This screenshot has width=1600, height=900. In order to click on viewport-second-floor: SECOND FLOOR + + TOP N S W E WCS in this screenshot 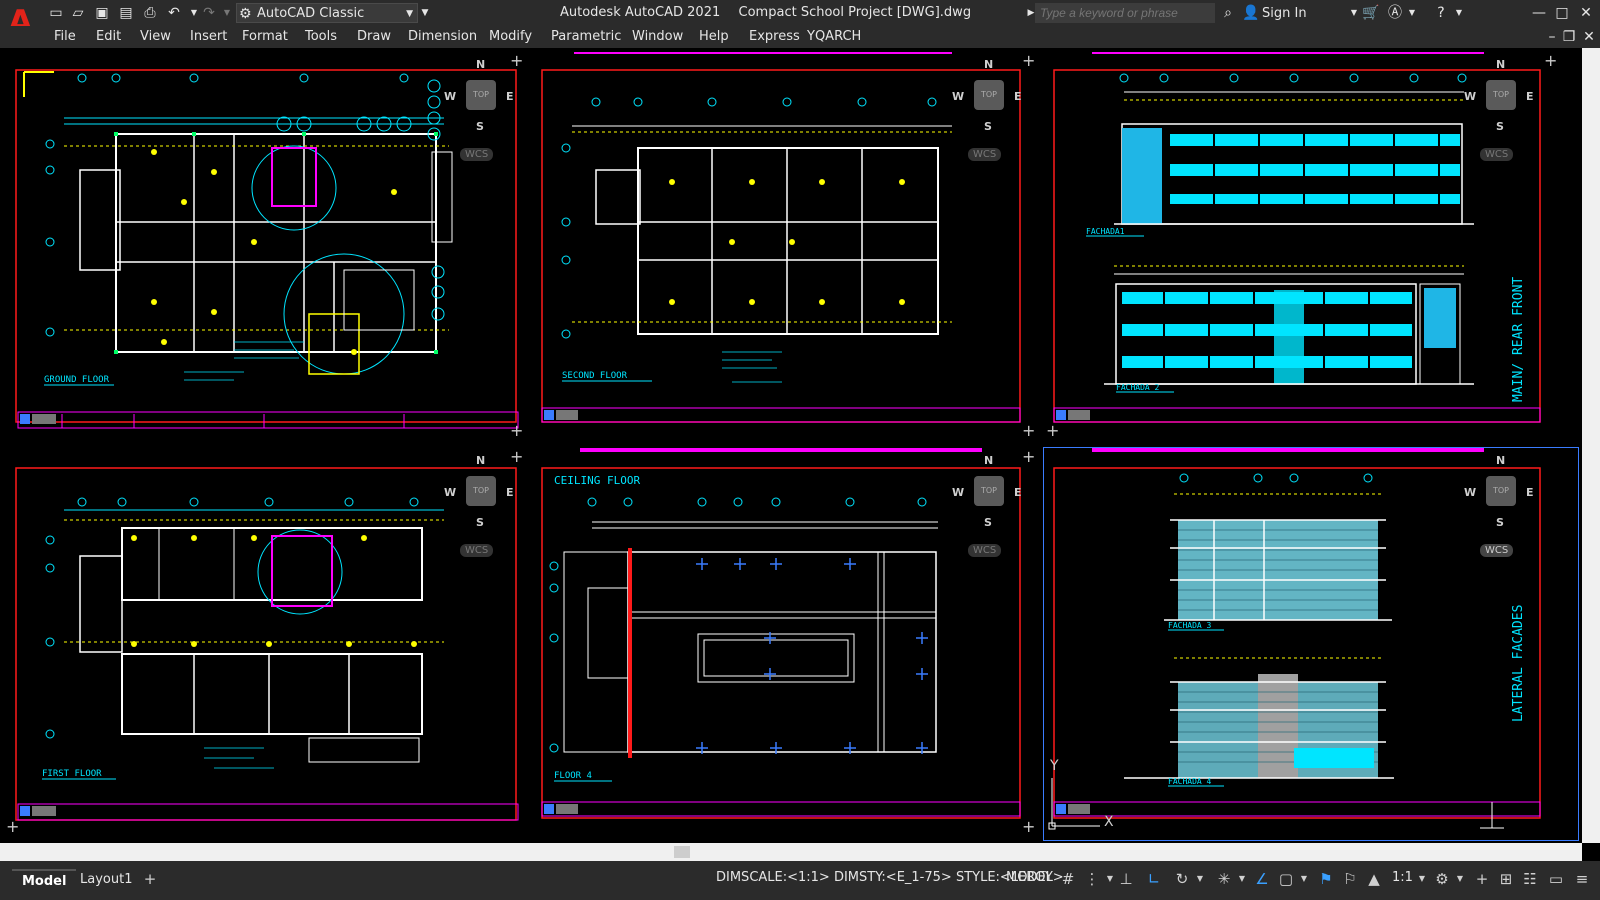, I will do `click(786, 248)`.